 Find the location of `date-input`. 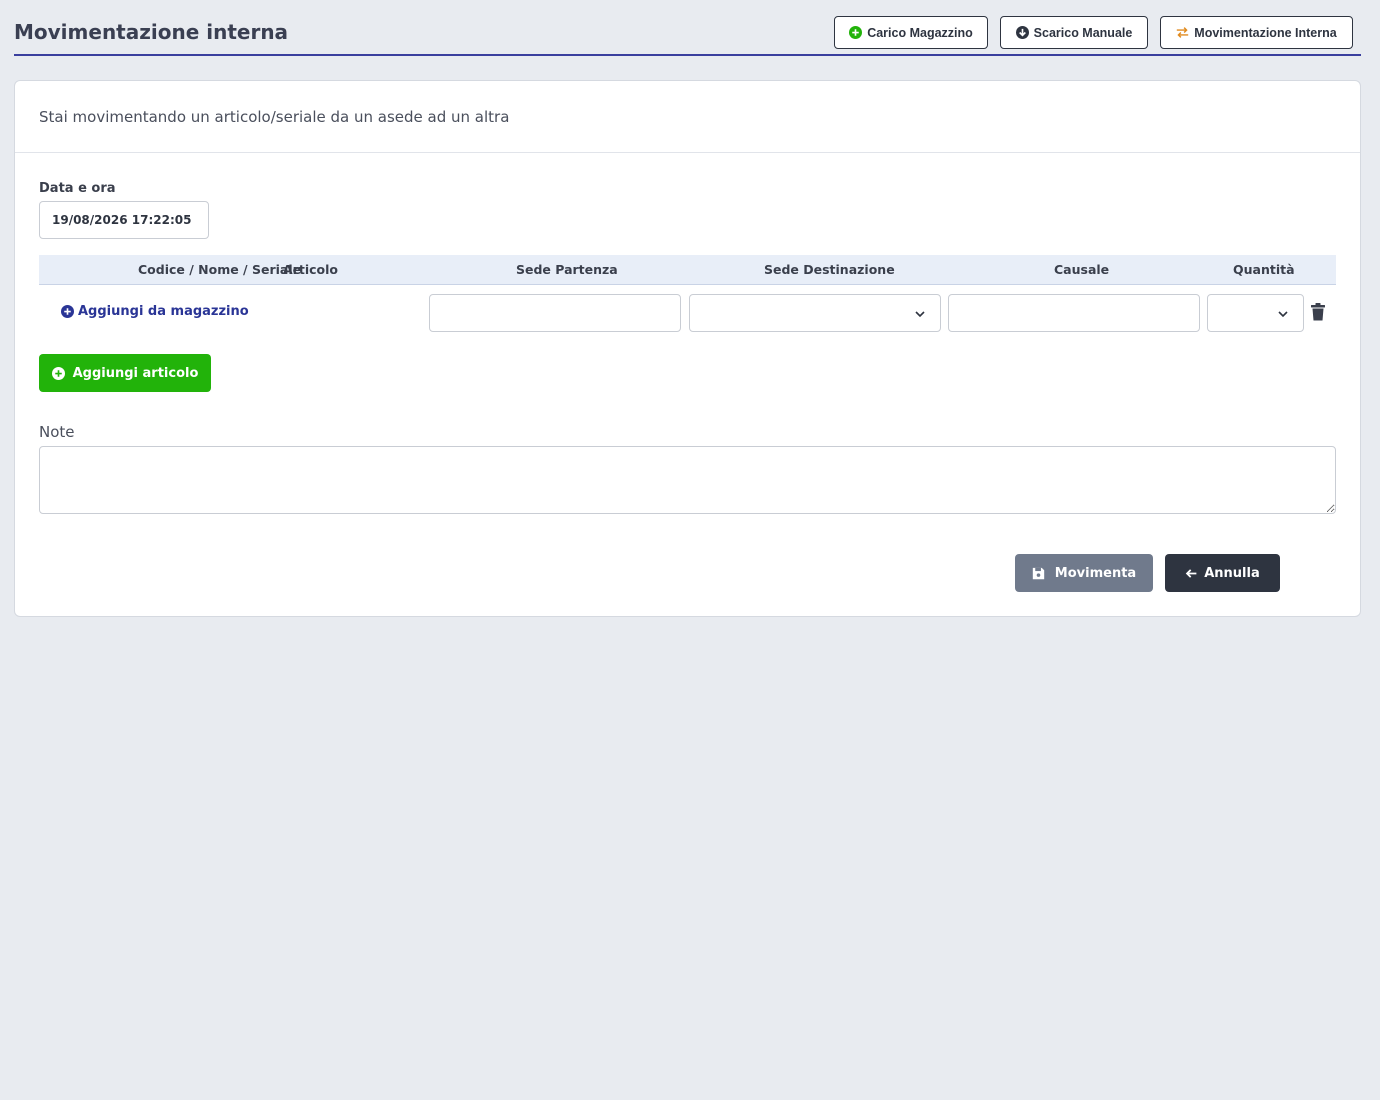

date-input is located at coordinates (124, 220).